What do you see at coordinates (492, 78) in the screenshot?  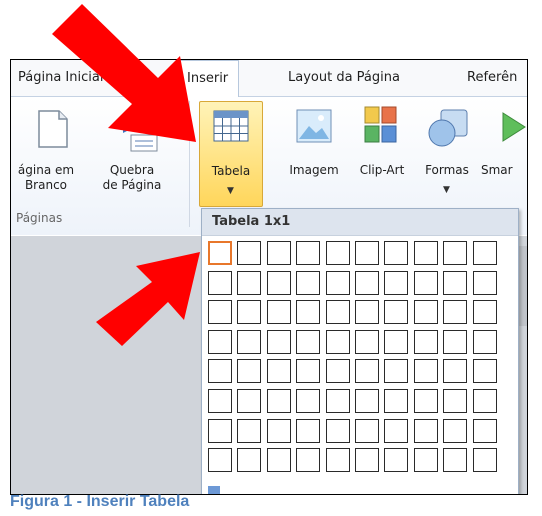 I see `tab-referencias: Referên` at bounding box center [492, 78].